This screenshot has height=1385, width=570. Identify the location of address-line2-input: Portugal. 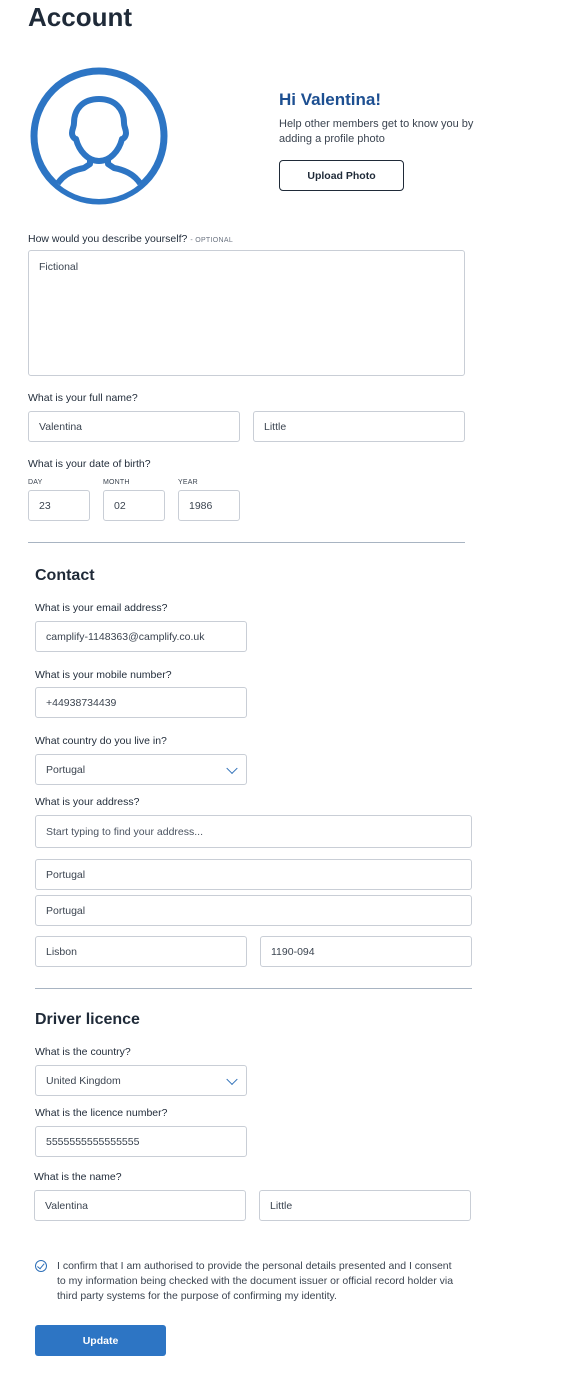
(253, 910).